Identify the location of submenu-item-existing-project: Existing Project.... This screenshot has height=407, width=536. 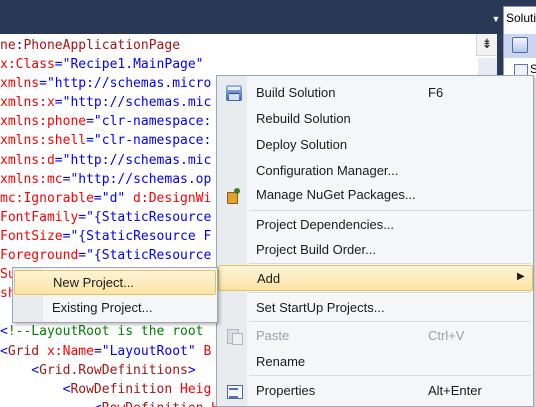
(115, 308).